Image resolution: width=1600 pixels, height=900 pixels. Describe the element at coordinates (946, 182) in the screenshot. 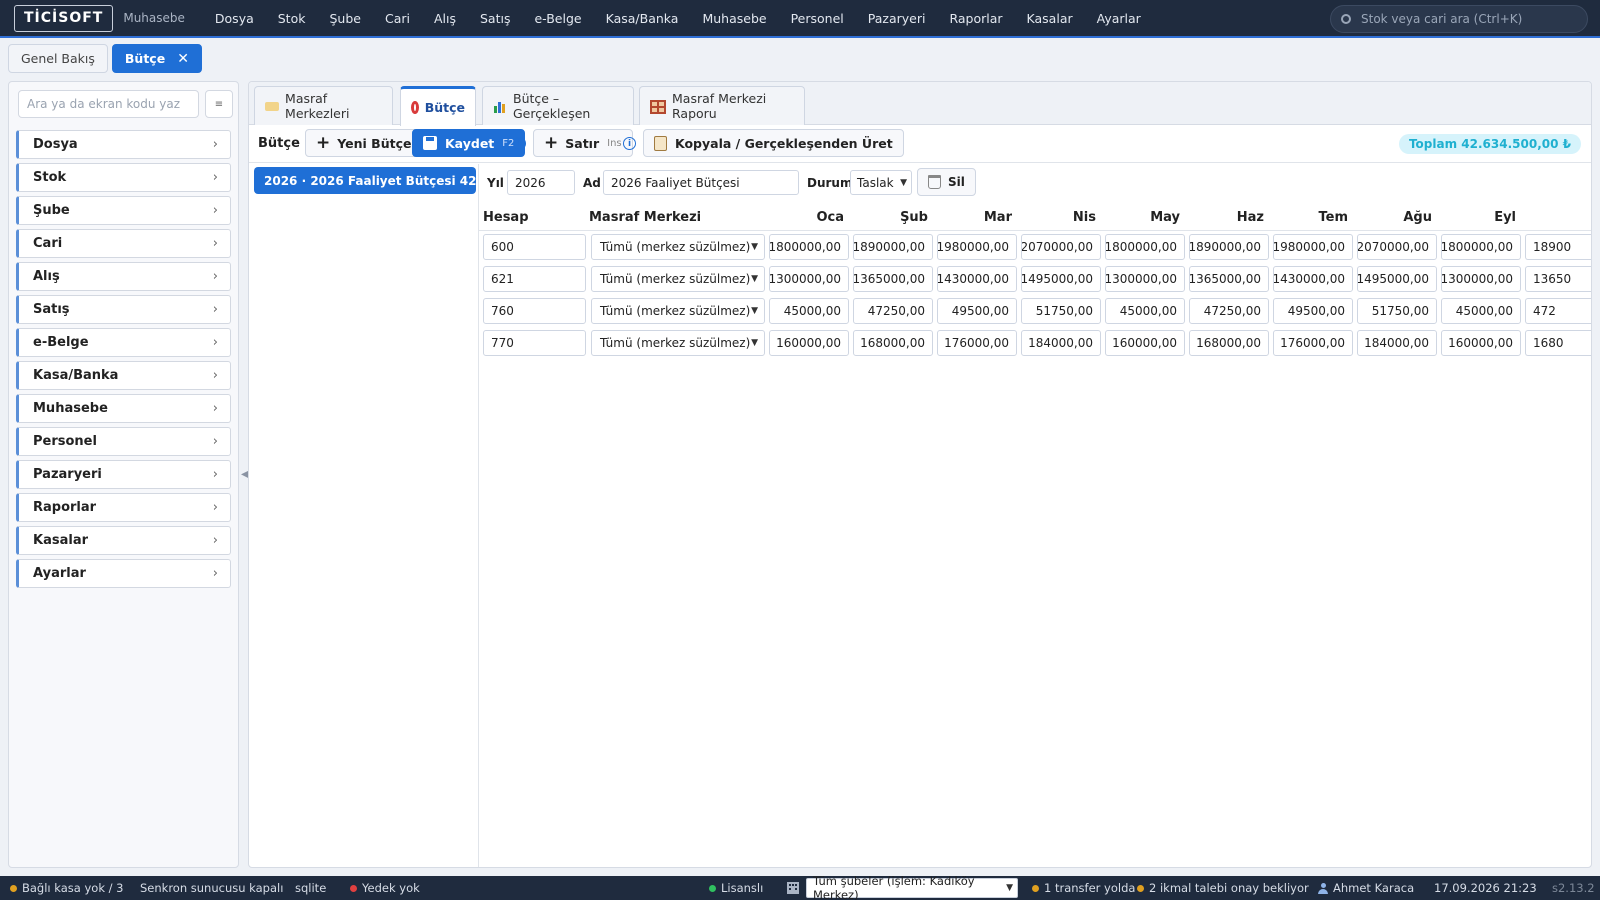

I see `delete-button: Sil` at that location.